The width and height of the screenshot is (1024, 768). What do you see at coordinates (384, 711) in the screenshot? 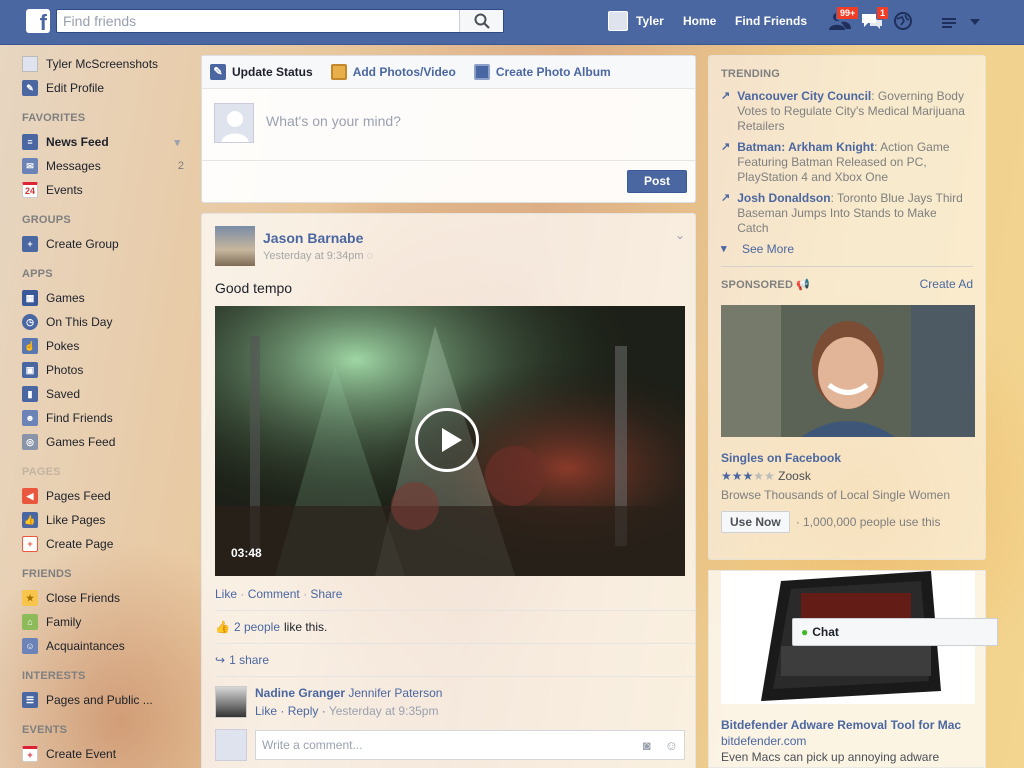
I see `comment-time: Yesterday at 9:35pm` at bounding box center [384, 711].